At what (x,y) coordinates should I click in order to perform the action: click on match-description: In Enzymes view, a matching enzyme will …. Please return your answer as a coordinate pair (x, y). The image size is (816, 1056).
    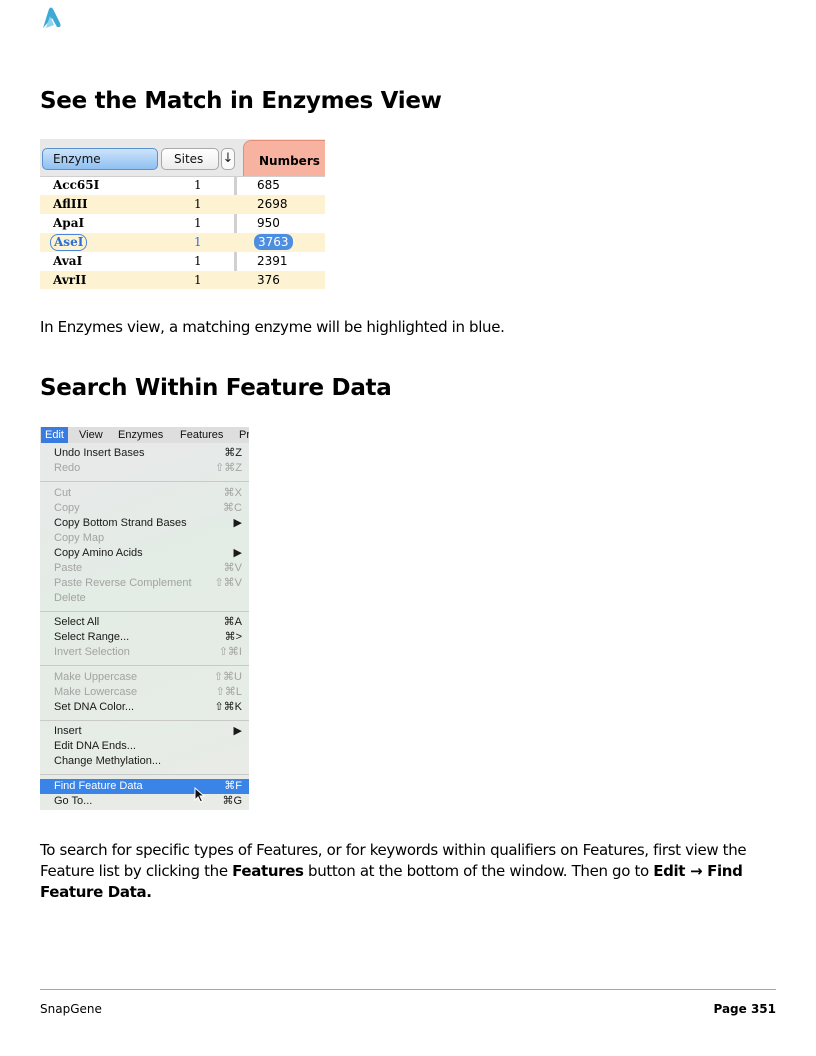
    Looking at the image, I should click on (272, 327).